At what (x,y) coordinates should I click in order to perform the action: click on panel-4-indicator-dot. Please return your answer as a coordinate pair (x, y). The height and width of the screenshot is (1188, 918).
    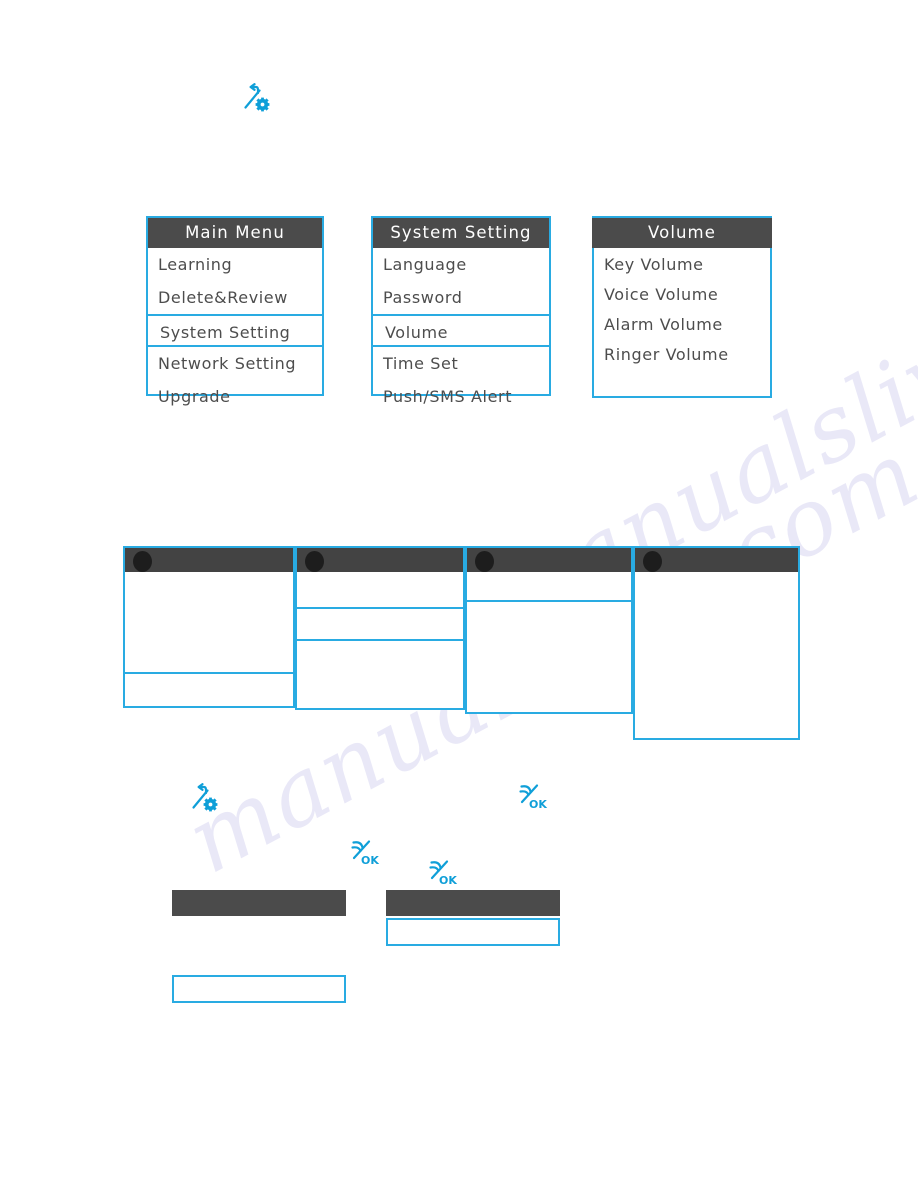
    Looking at the image, I should click on (652, 561).